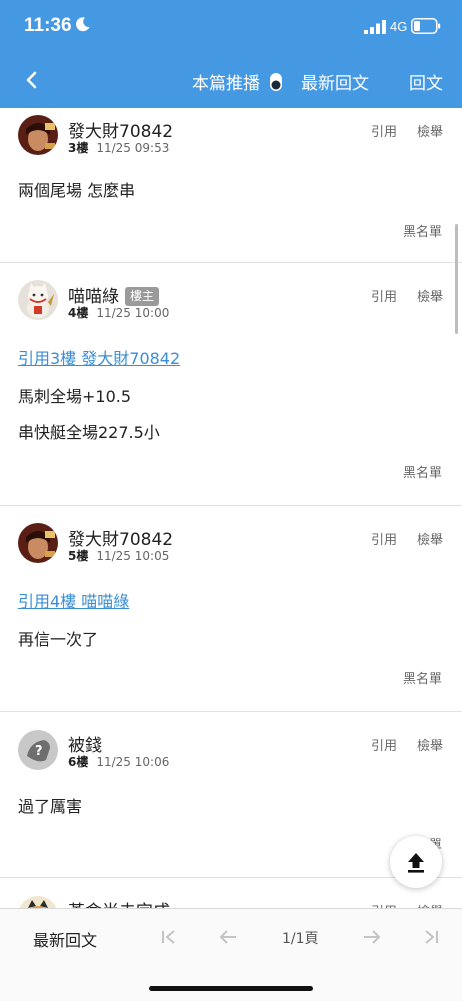 The image size is (462, 1001). I want to click on toggle-icon, so click(276, 82).